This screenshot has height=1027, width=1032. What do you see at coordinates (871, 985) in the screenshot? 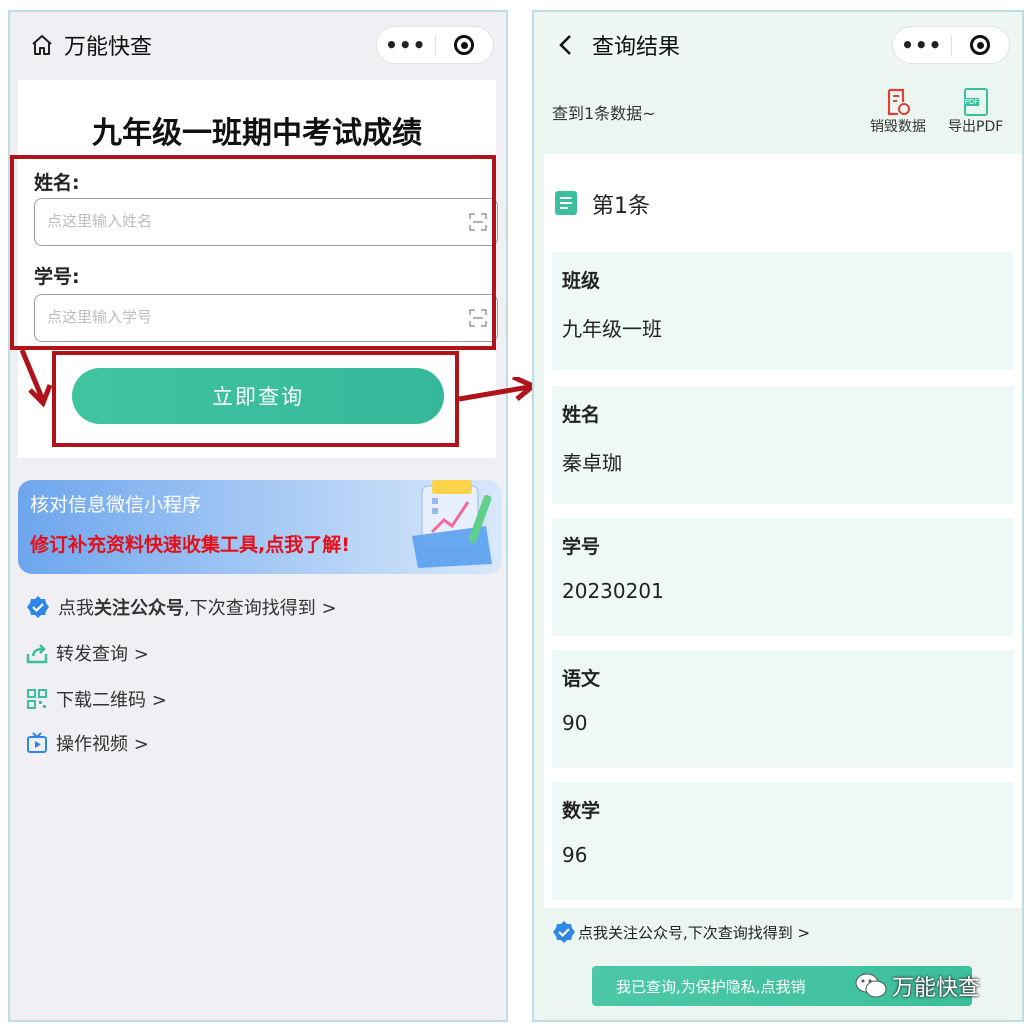
I see `wechat-logo-icon` at bounding box center [871, 985].